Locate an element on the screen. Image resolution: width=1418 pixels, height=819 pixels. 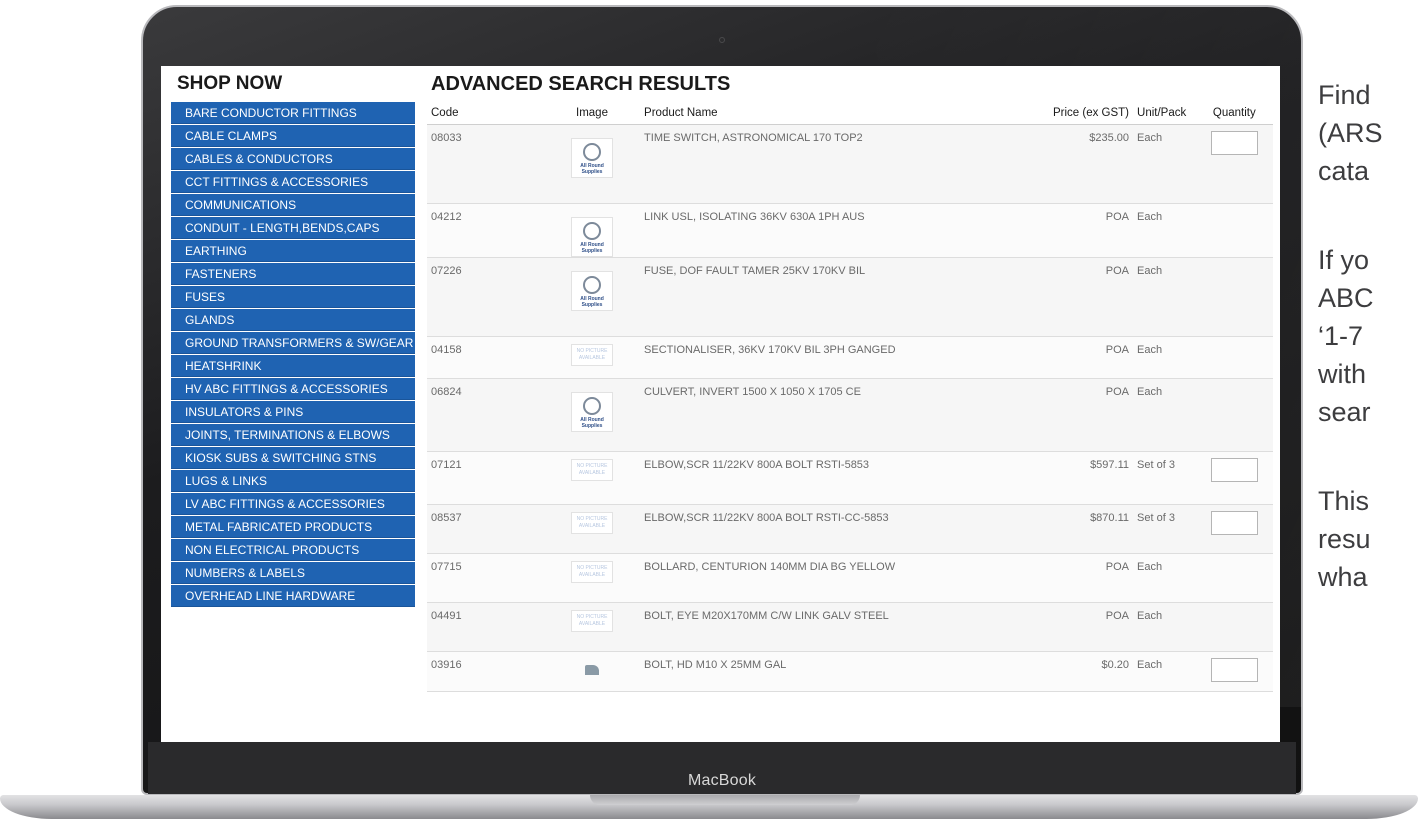
column-header-product-name: Product Name is located at coordinates (833, 113).